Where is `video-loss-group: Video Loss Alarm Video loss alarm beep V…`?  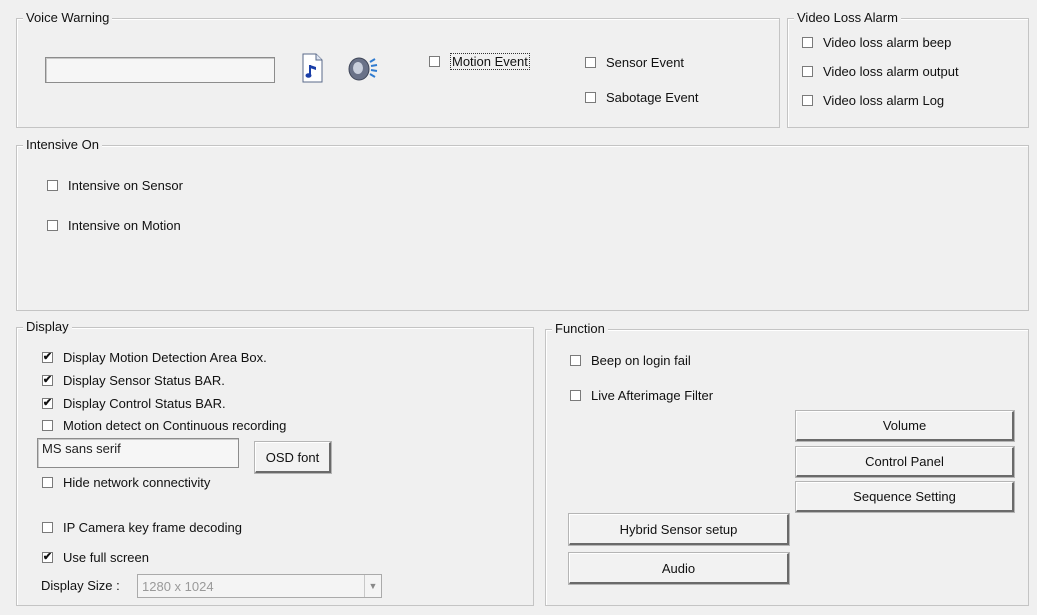 video-loss-group: Video Loss Alarm Video loss alarm beep V… is located at coordinates (908, 69).